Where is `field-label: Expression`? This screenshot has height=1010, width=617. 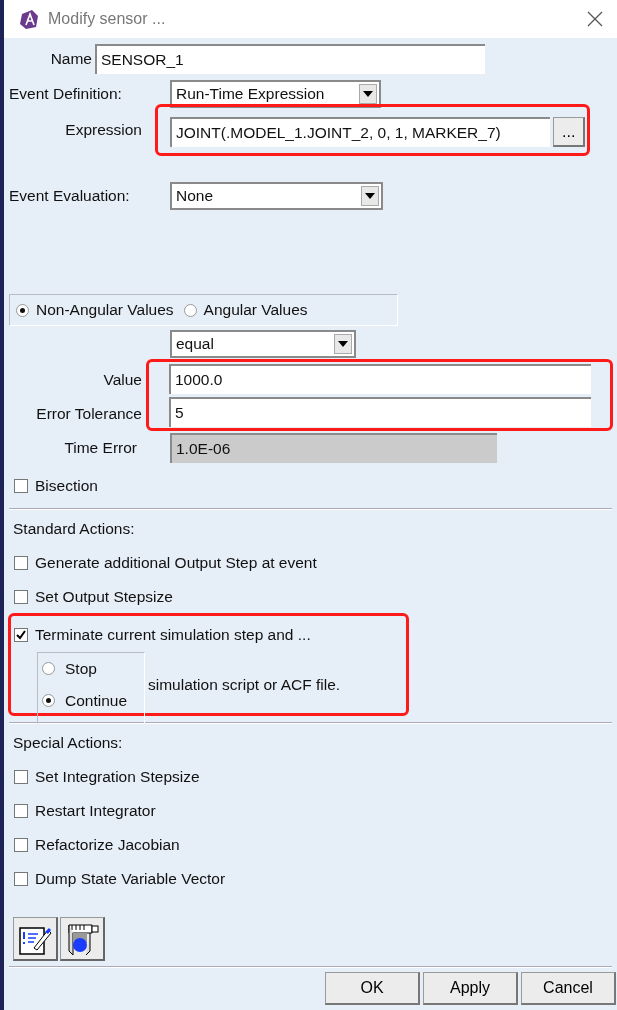 field-label: Expression is located at coordinates (103, 130).